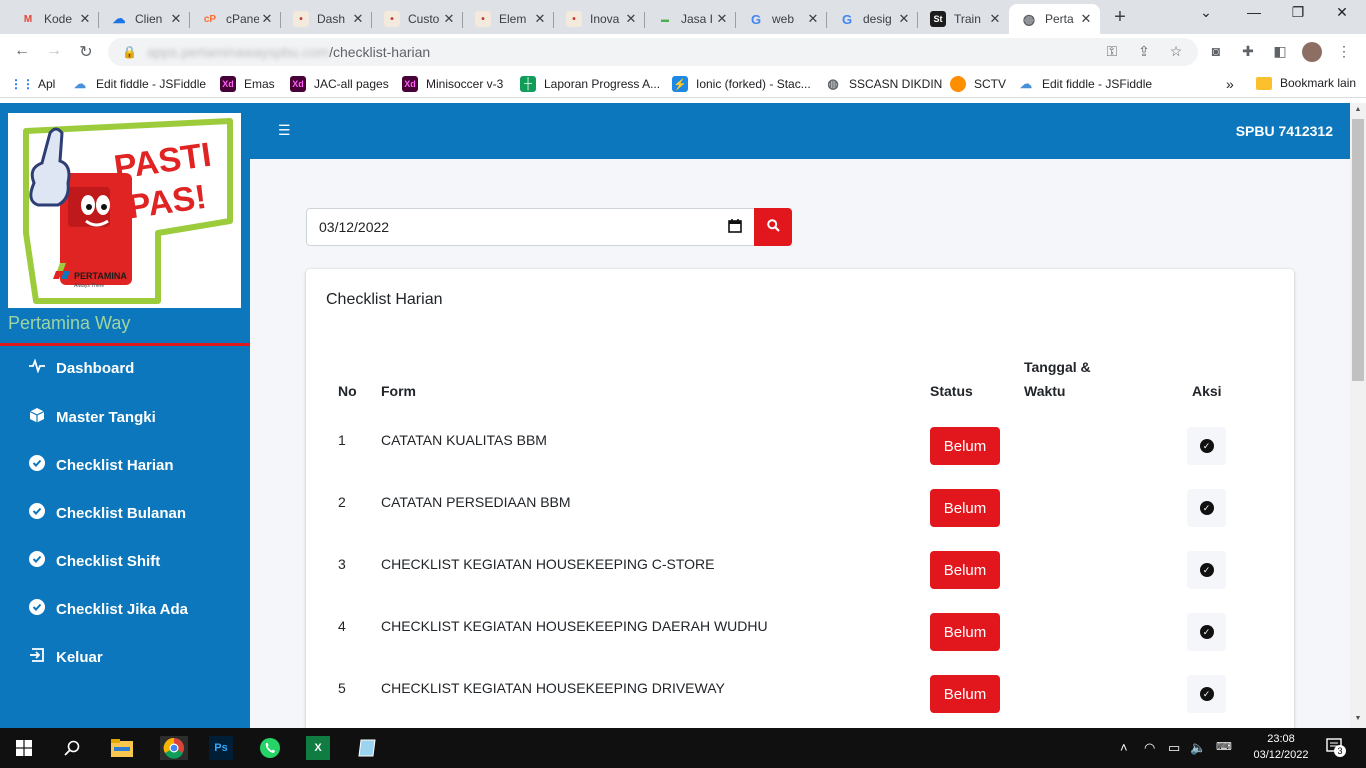 The image size is (1366, 768). What do you see at coordinates (1358, 109) in the screenshot?
I see `scroll-up-arrow: ▲` at bounding box center [1358, 109].